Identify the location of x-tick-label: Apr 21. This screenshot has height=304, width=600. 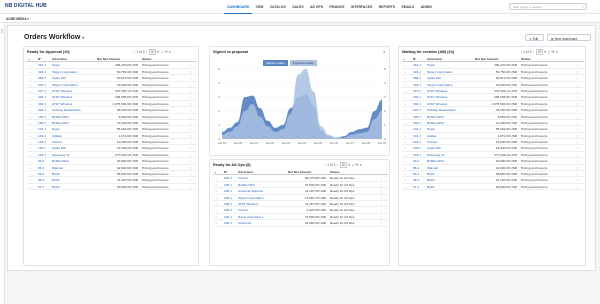
(254, 143).